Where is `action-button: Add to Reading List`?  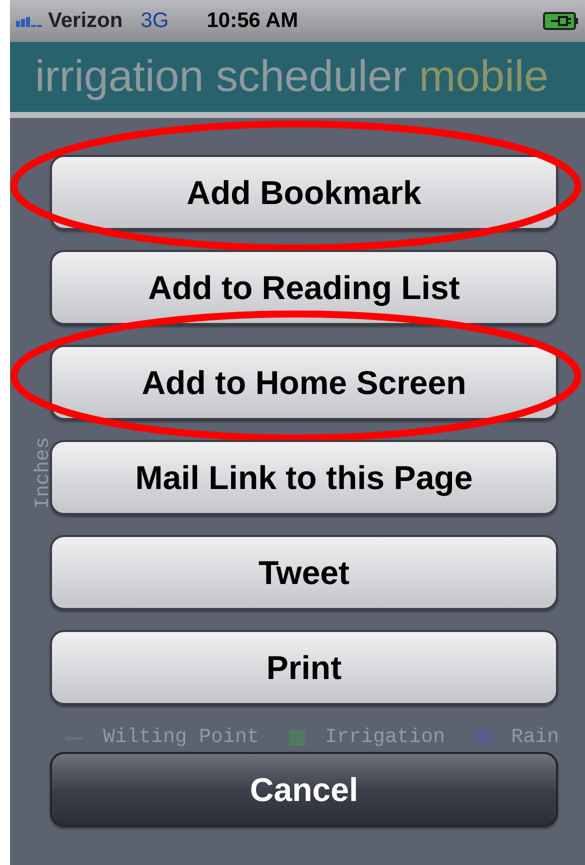
action-button: Add to Reading List is located at coordinates (304, 287).